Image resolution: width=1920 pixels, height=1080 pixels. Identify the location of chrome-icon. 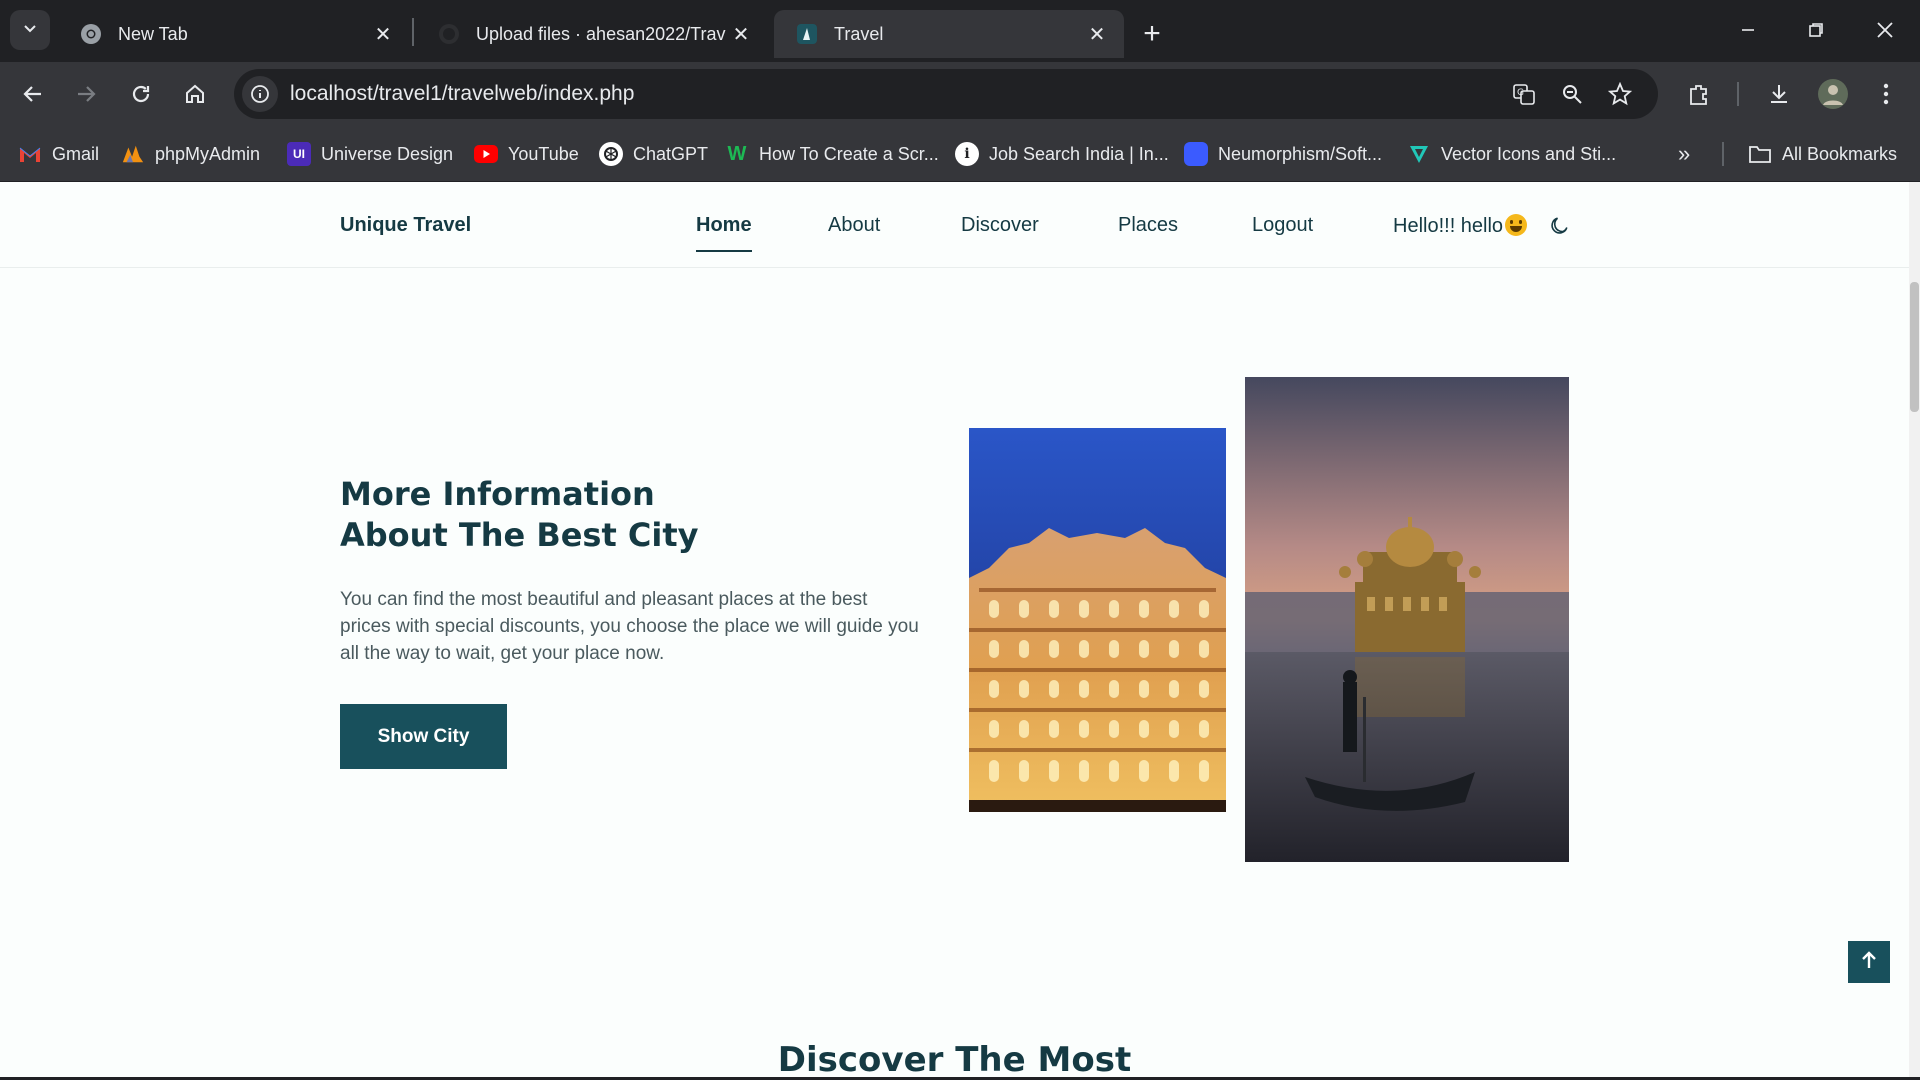
(91, 34).